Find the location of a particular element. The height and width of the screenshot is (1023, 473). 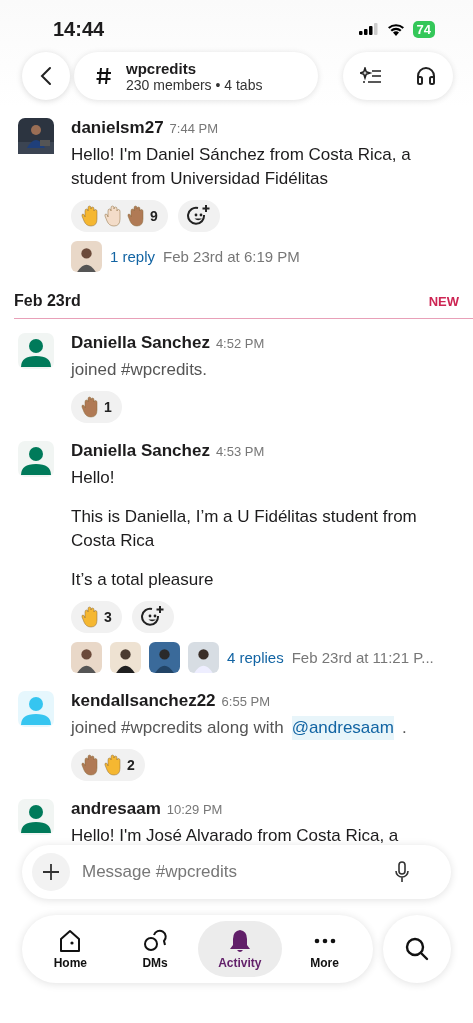

chat-bubbles-icon is located at coordinates (155, 941).